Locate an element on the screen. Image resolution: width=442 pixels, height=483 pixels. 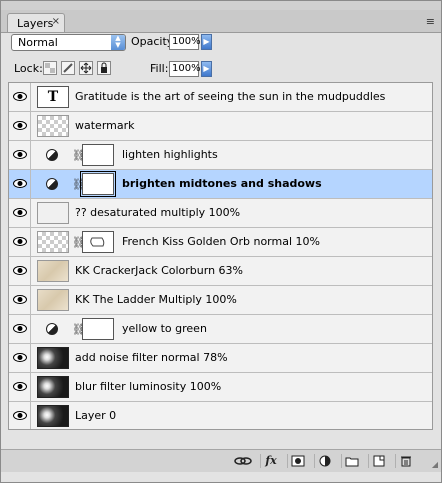
layer-name: French Kiss Golden Orb normal 10% is located at coordinates (221, 241).